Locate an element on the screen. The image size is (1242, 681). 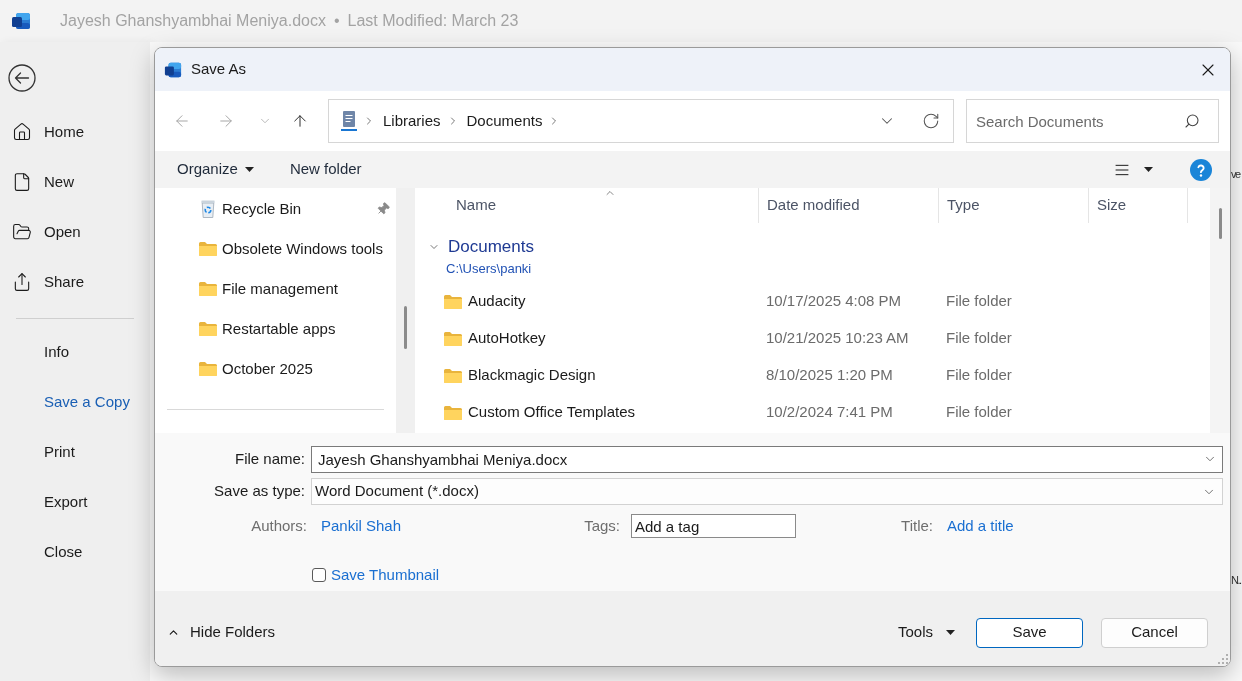
background-text: N.. is located at coordinates (1236, 580).